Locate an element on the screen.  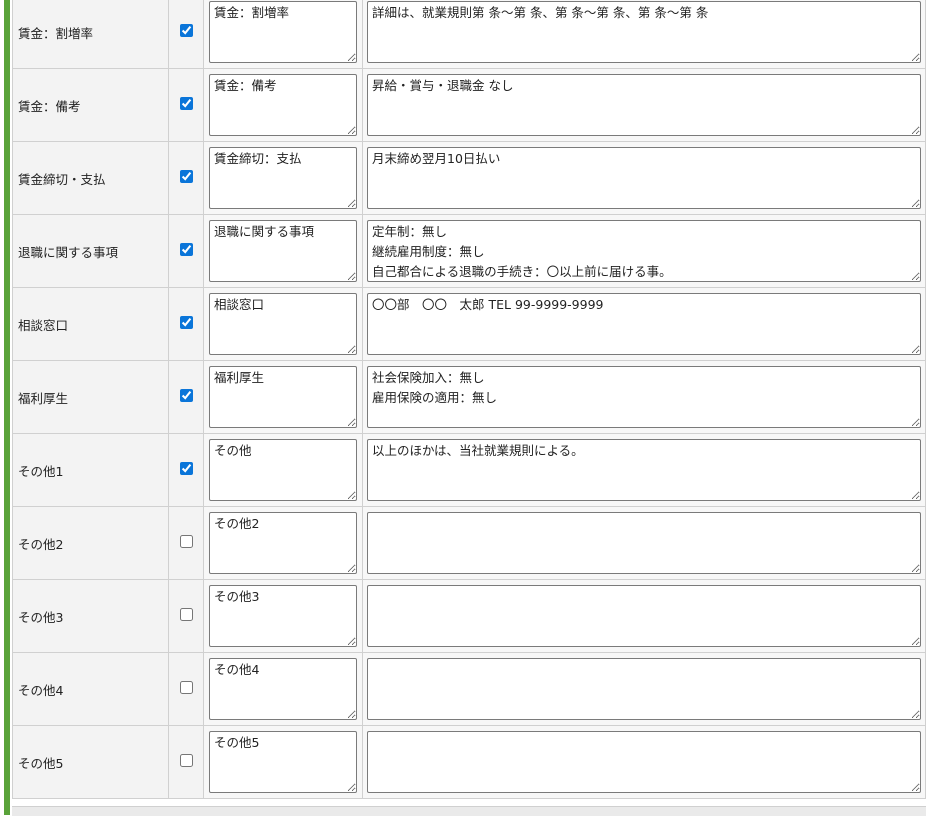
body-cell: 社会保険加入：無し 雇用保険の適用：無し is located at coordinates (644, 397).